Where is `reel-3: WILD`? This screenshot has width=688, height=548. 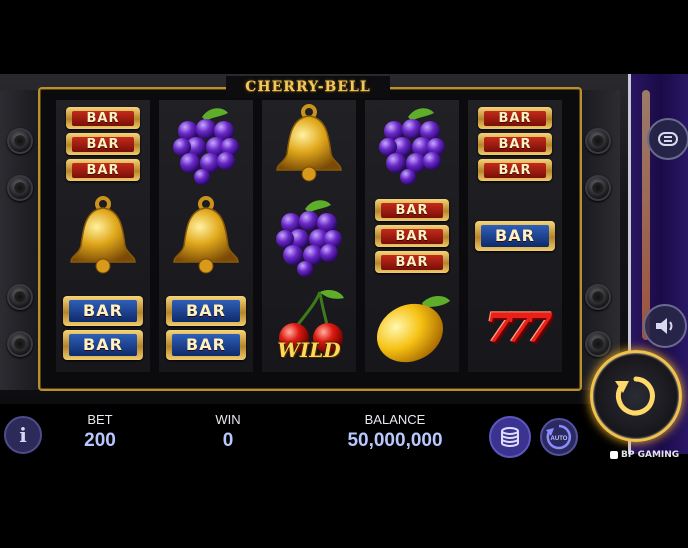 reel-3: WILD is located at coordinates (309, 236).